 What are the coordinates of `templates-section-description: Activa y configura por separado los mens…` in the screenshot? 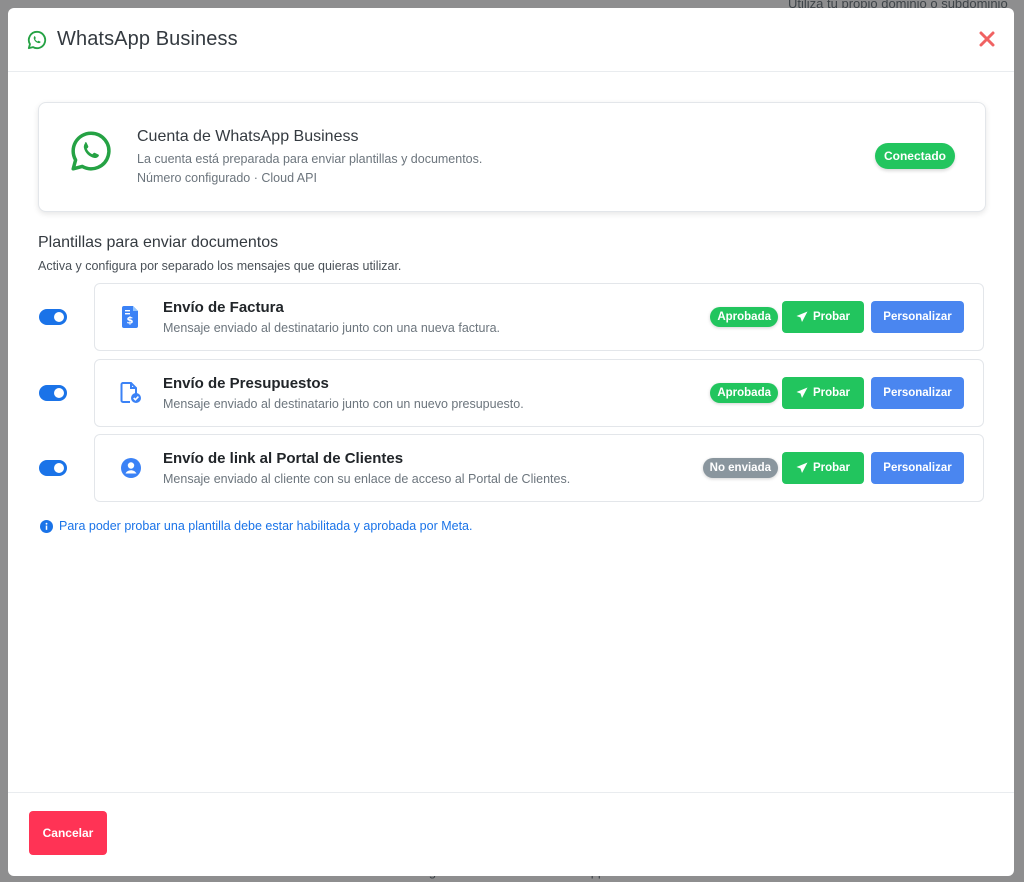 It's located at (220, 266).